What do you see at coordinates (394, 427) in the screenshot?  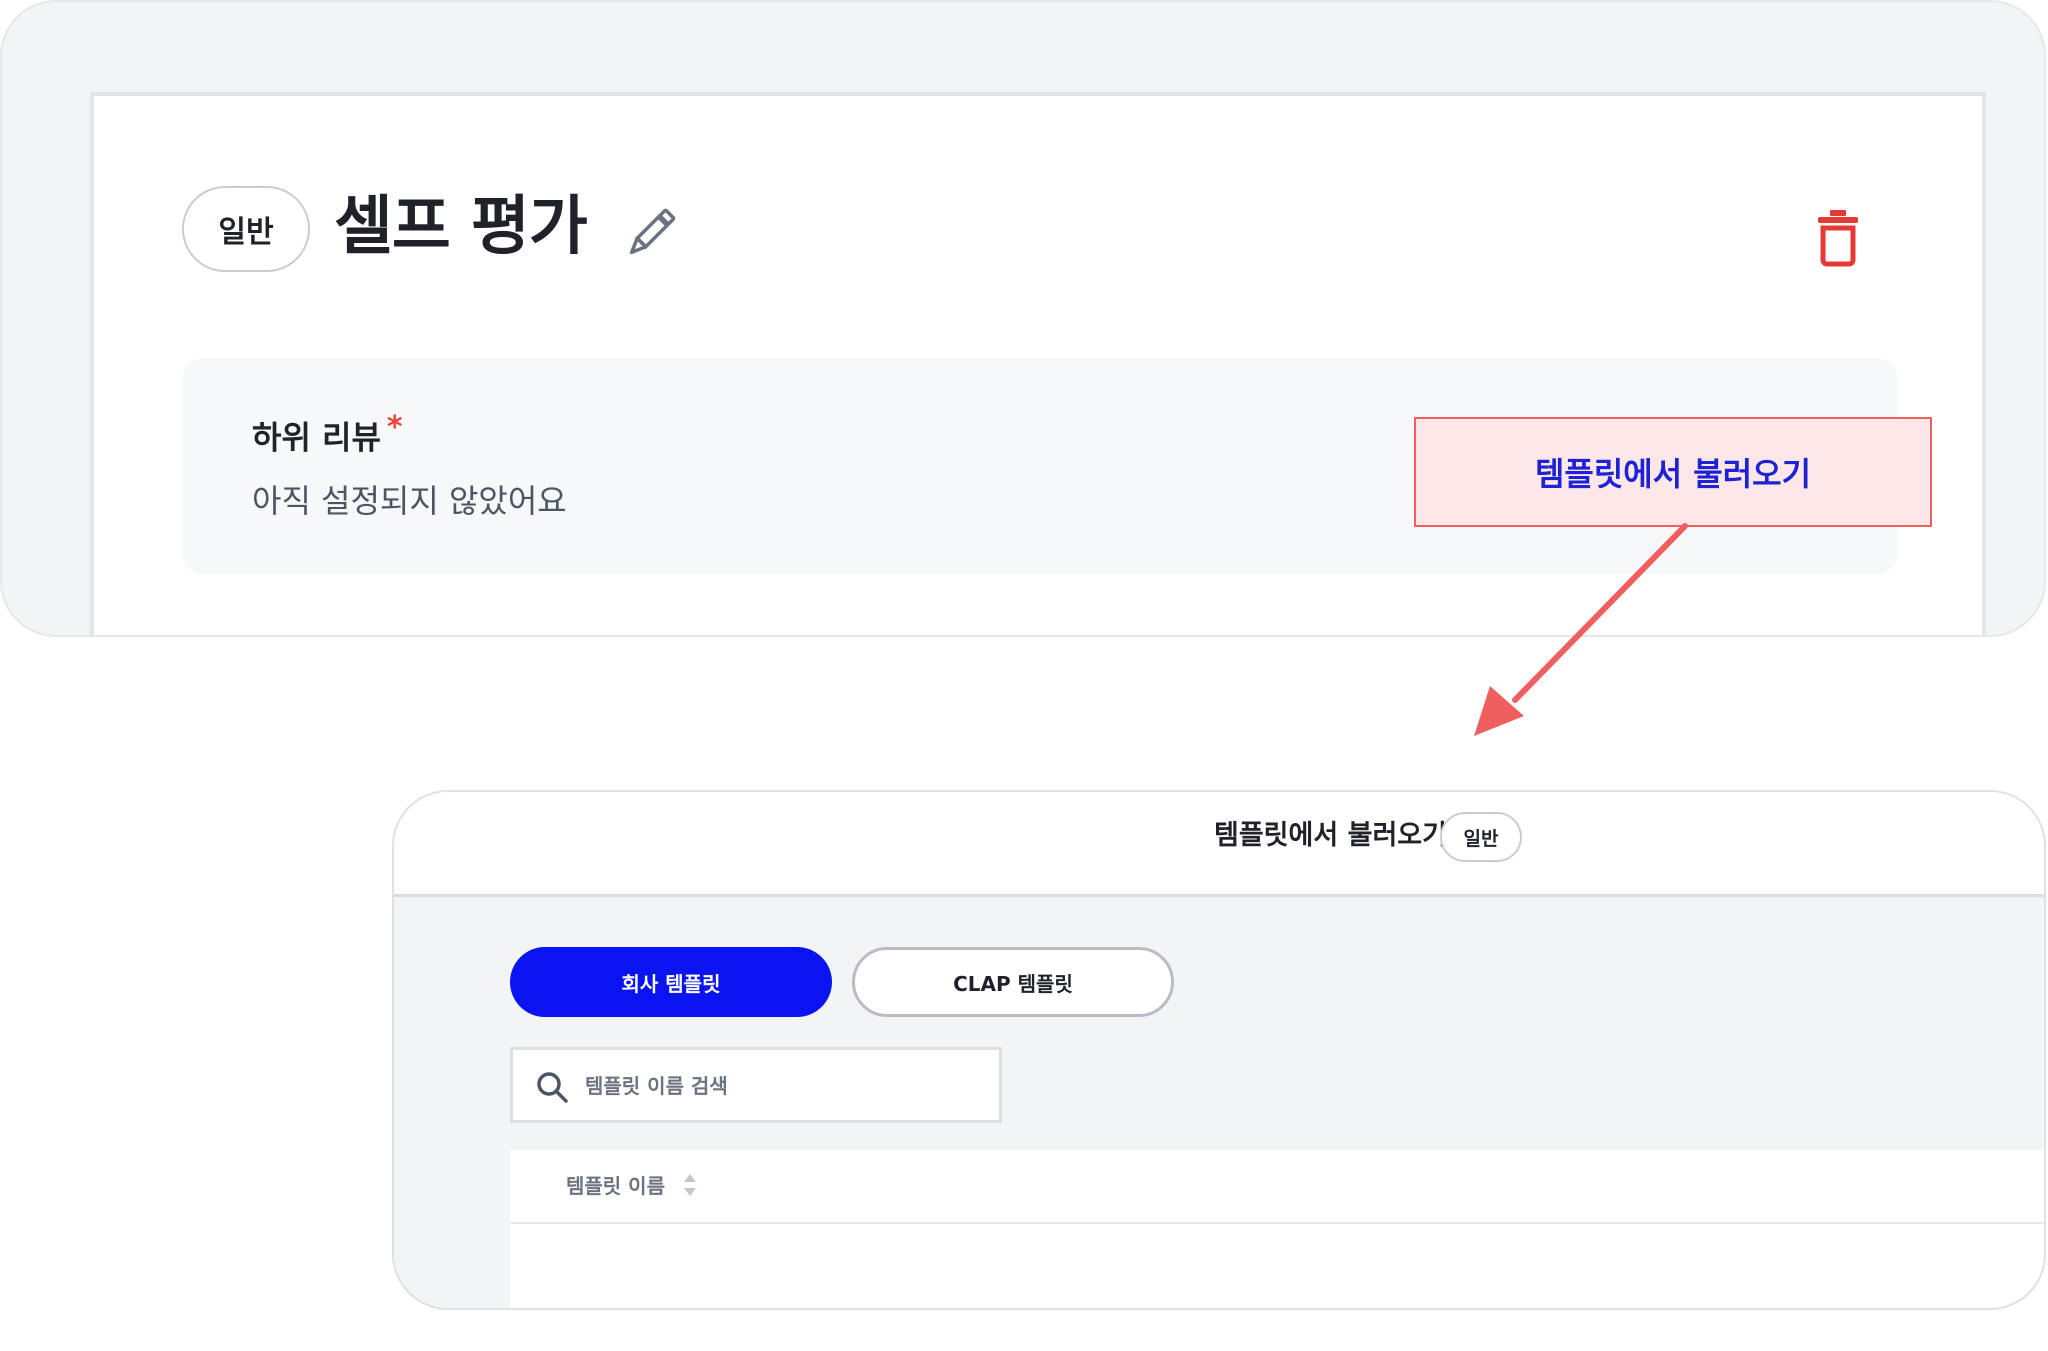 I see `required-marker: *` at bounding box center [394, 427].